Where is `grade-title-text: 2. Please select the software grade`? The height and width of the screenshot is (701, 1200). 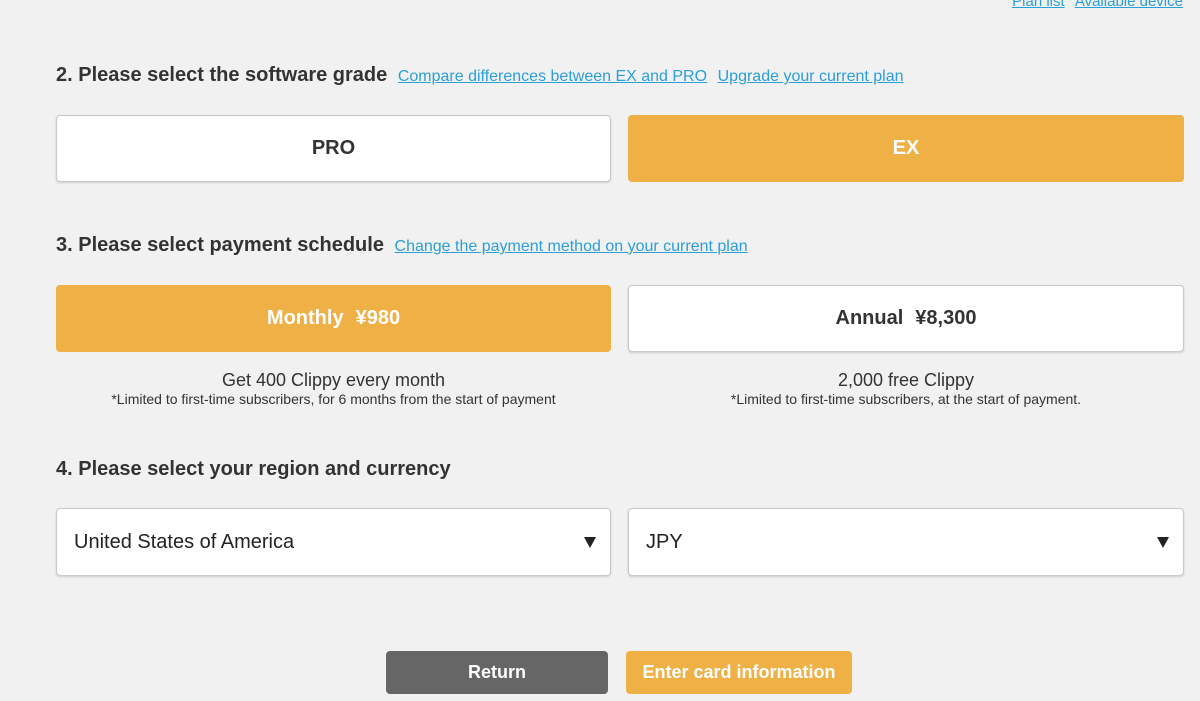 grade-title-text: 2. Please select the software grade is located at coordinates (222, 75).